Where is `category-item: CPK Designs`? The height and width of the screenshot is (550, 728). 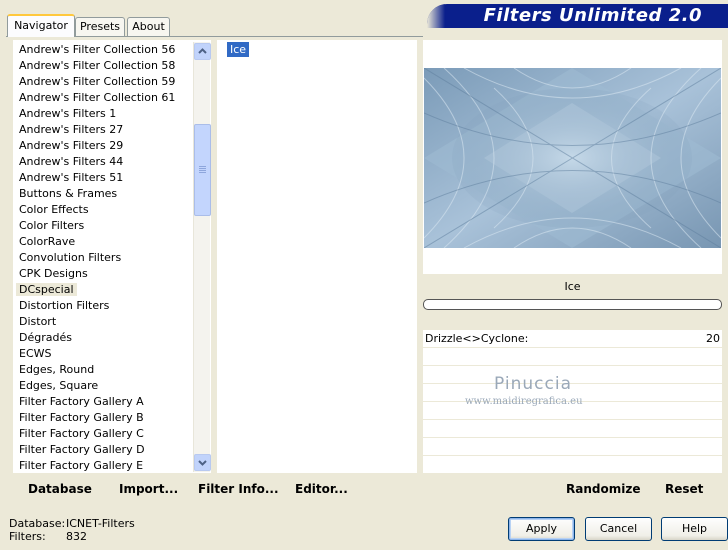
category-item: CPK Designs is located at coordinates (112, 274).